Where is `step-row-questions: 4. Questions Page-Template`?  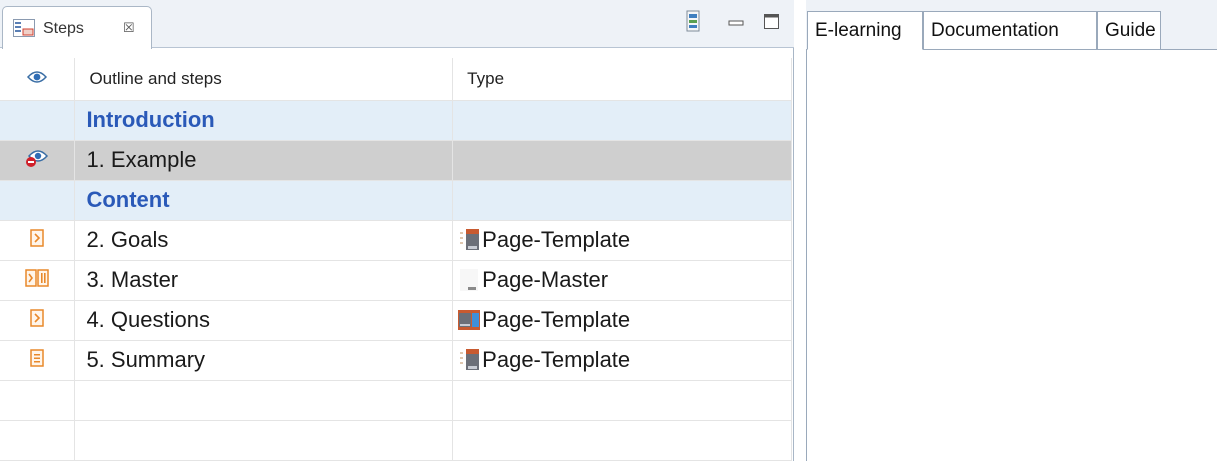
step-row-questions: 4. Questions Page-Template is located at coordinates (396, 320).